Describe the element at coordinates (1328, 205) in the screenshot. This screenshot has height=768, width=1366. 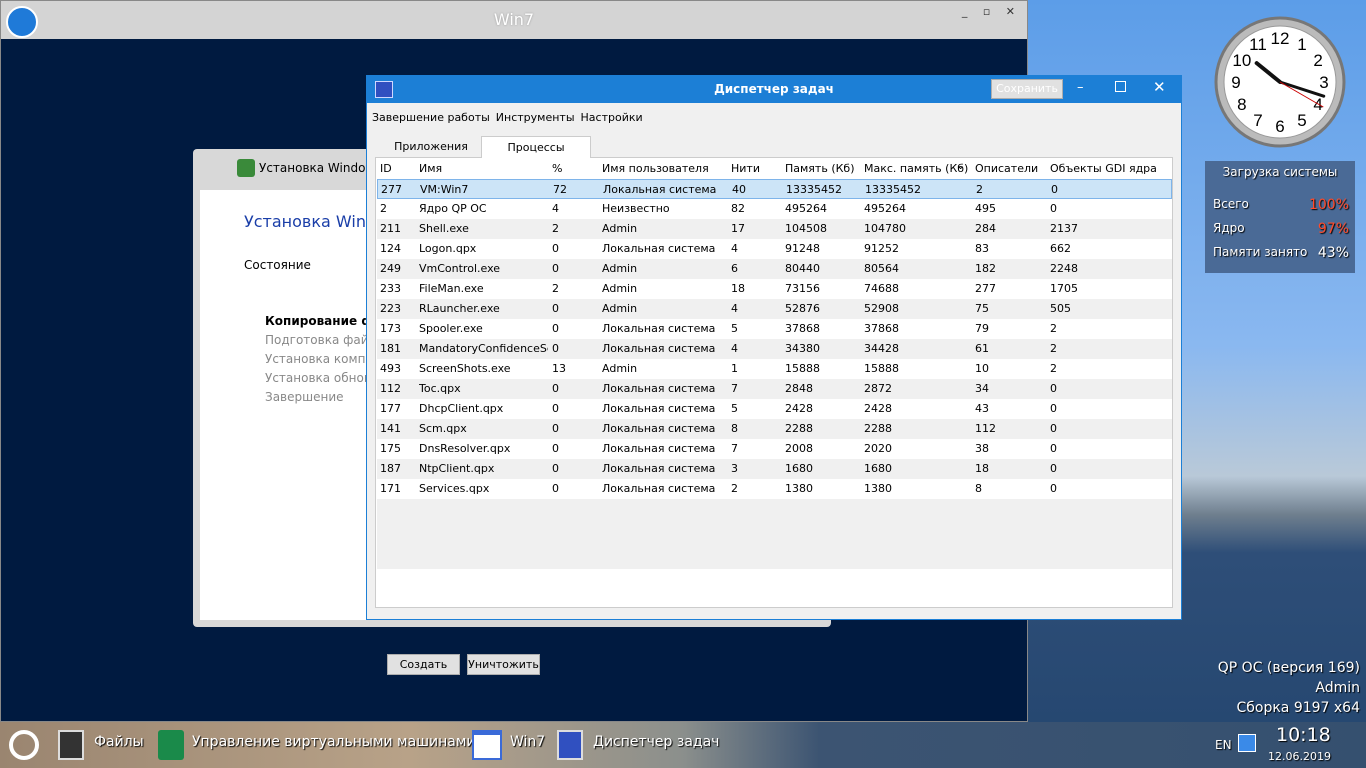
I see `load-value: 100%` at that location.